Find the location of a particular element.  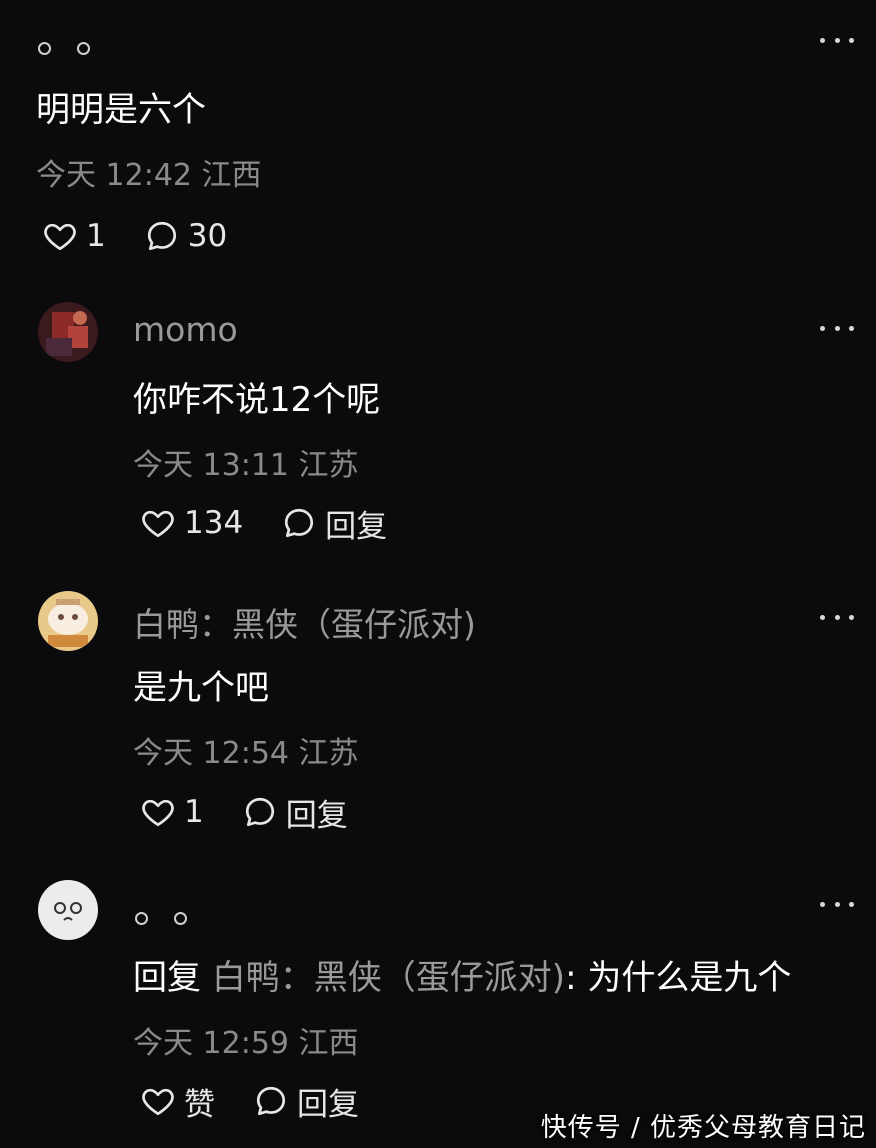

comment-actions: 赞 回复 is located at coordinates (268, 1101).